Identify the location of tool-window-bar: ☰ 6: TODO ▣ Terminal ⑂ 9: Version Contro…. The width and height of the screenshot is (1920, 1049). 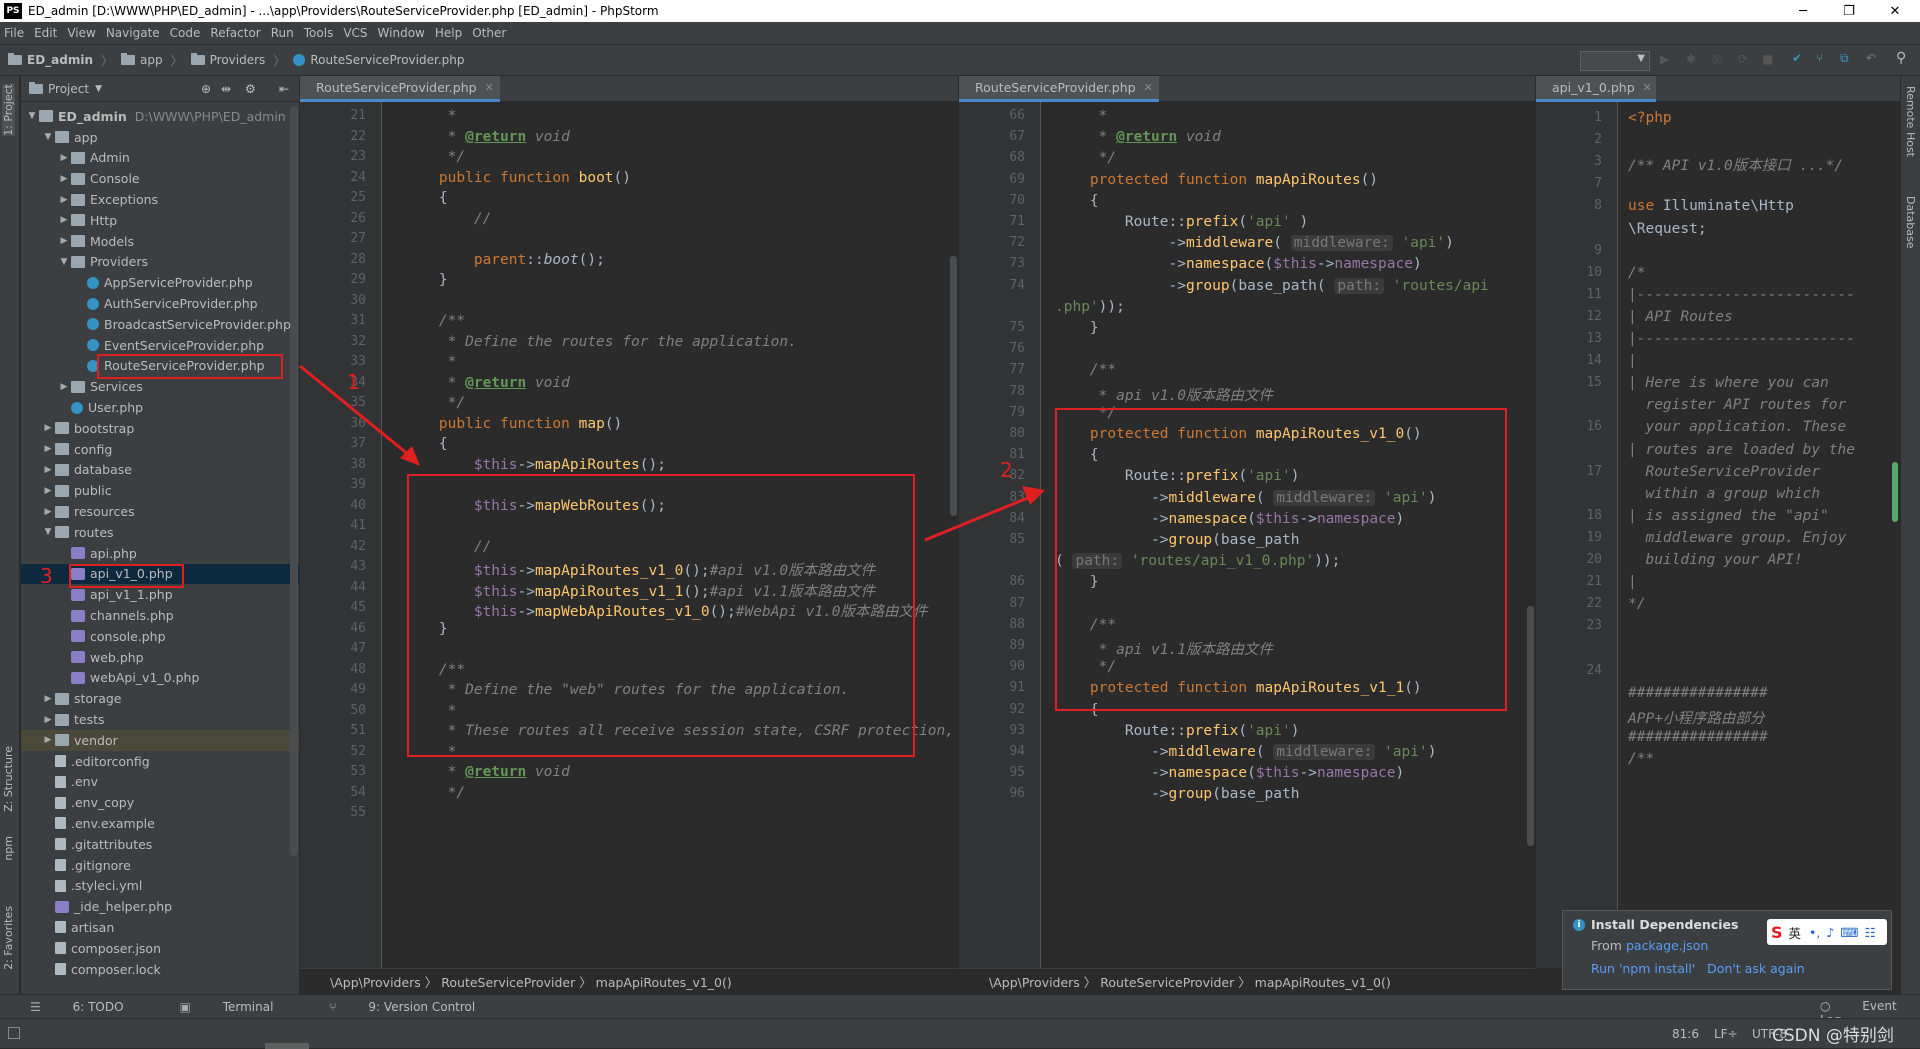
(960, 1010).